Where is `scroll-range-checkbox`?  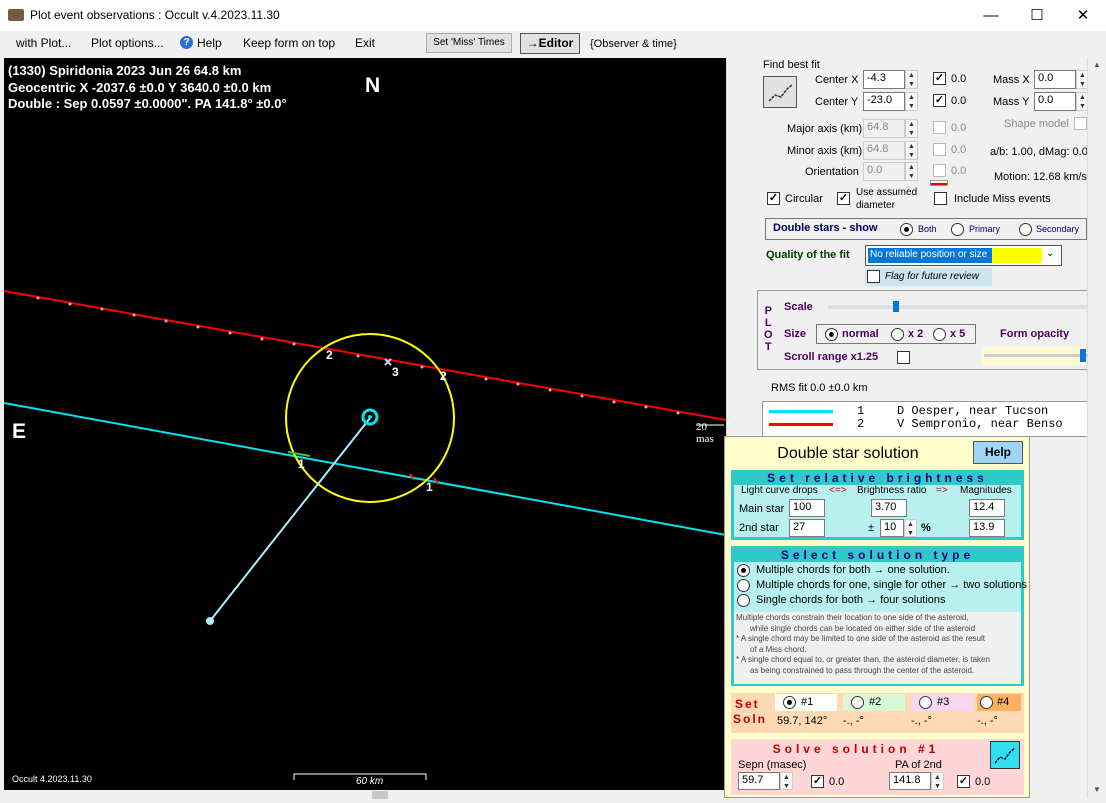
scroll-range-checkbox is located at coordinates (903, 357).